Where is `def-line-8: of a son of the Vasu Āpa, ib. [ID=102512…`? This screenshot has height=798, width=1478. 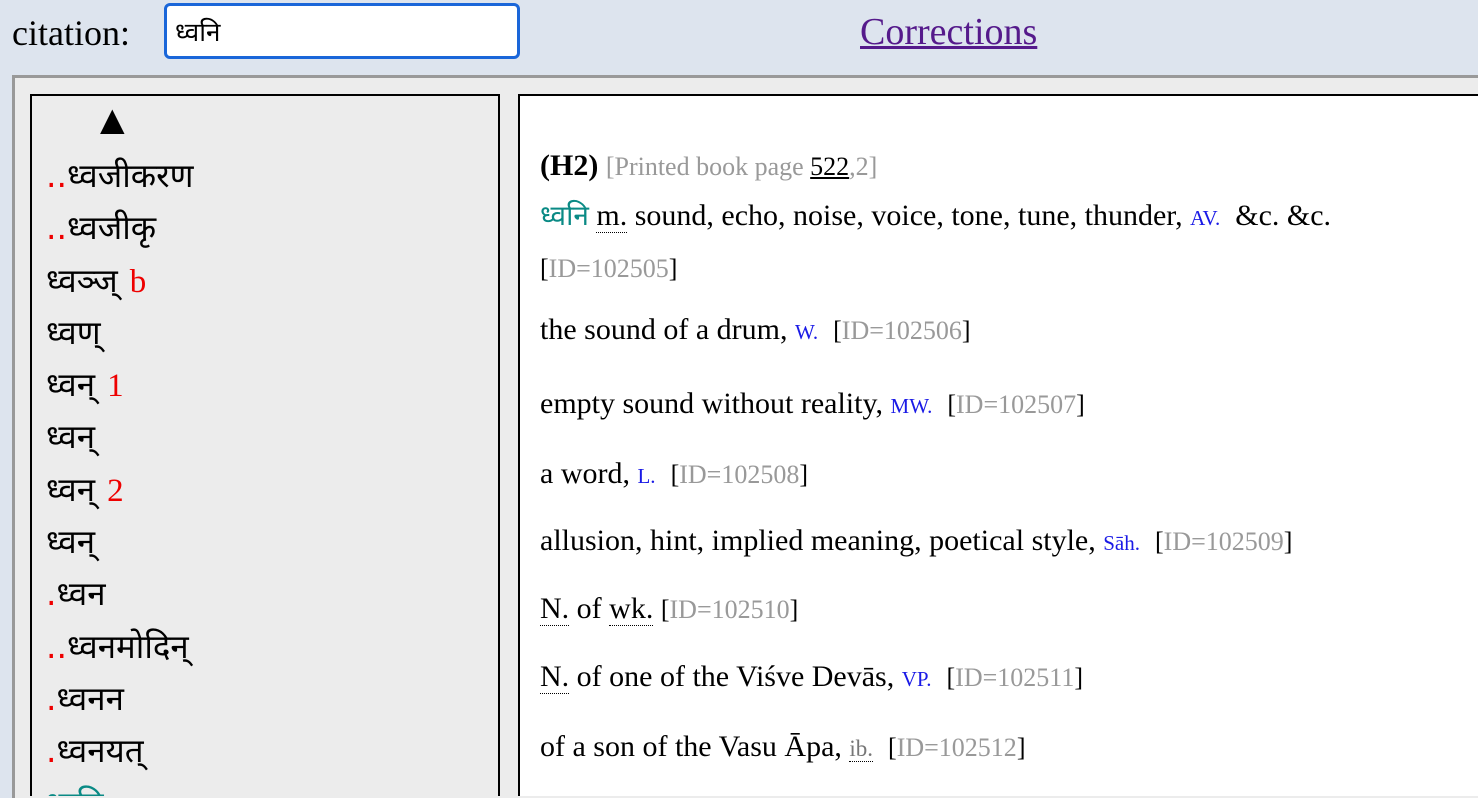 def-line-8: of a son of the Vasu Āpa, ib. [ID=102512… is located at coordinates (783, 746).